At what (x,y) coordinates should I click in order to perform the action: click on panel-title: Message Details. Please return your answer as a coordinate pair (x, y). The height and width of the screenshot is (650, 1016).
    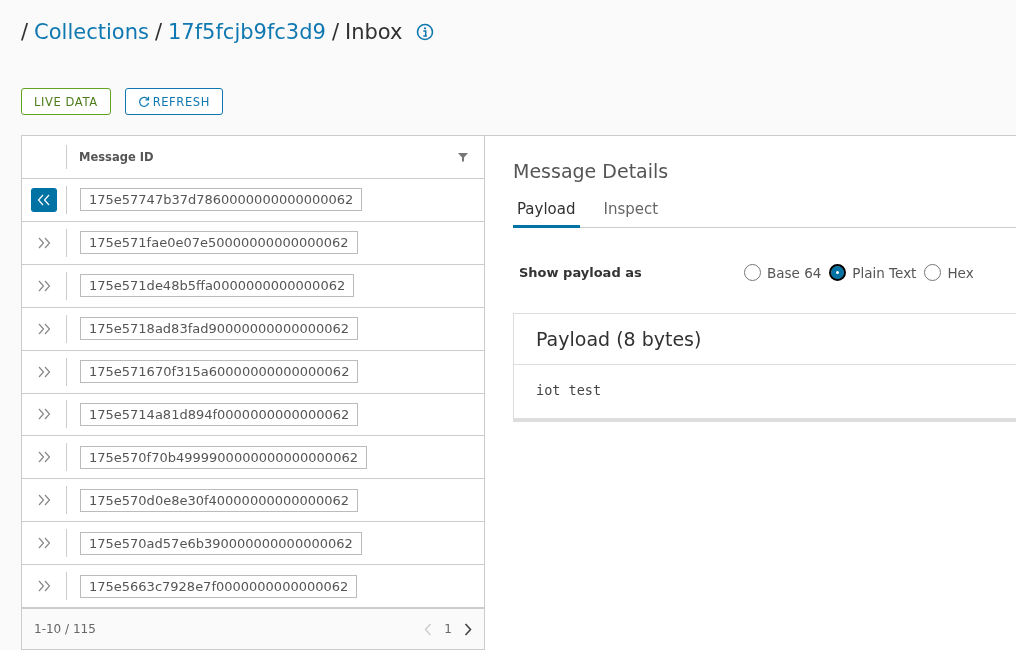
    Looking at the image, I should click on (591, 171).